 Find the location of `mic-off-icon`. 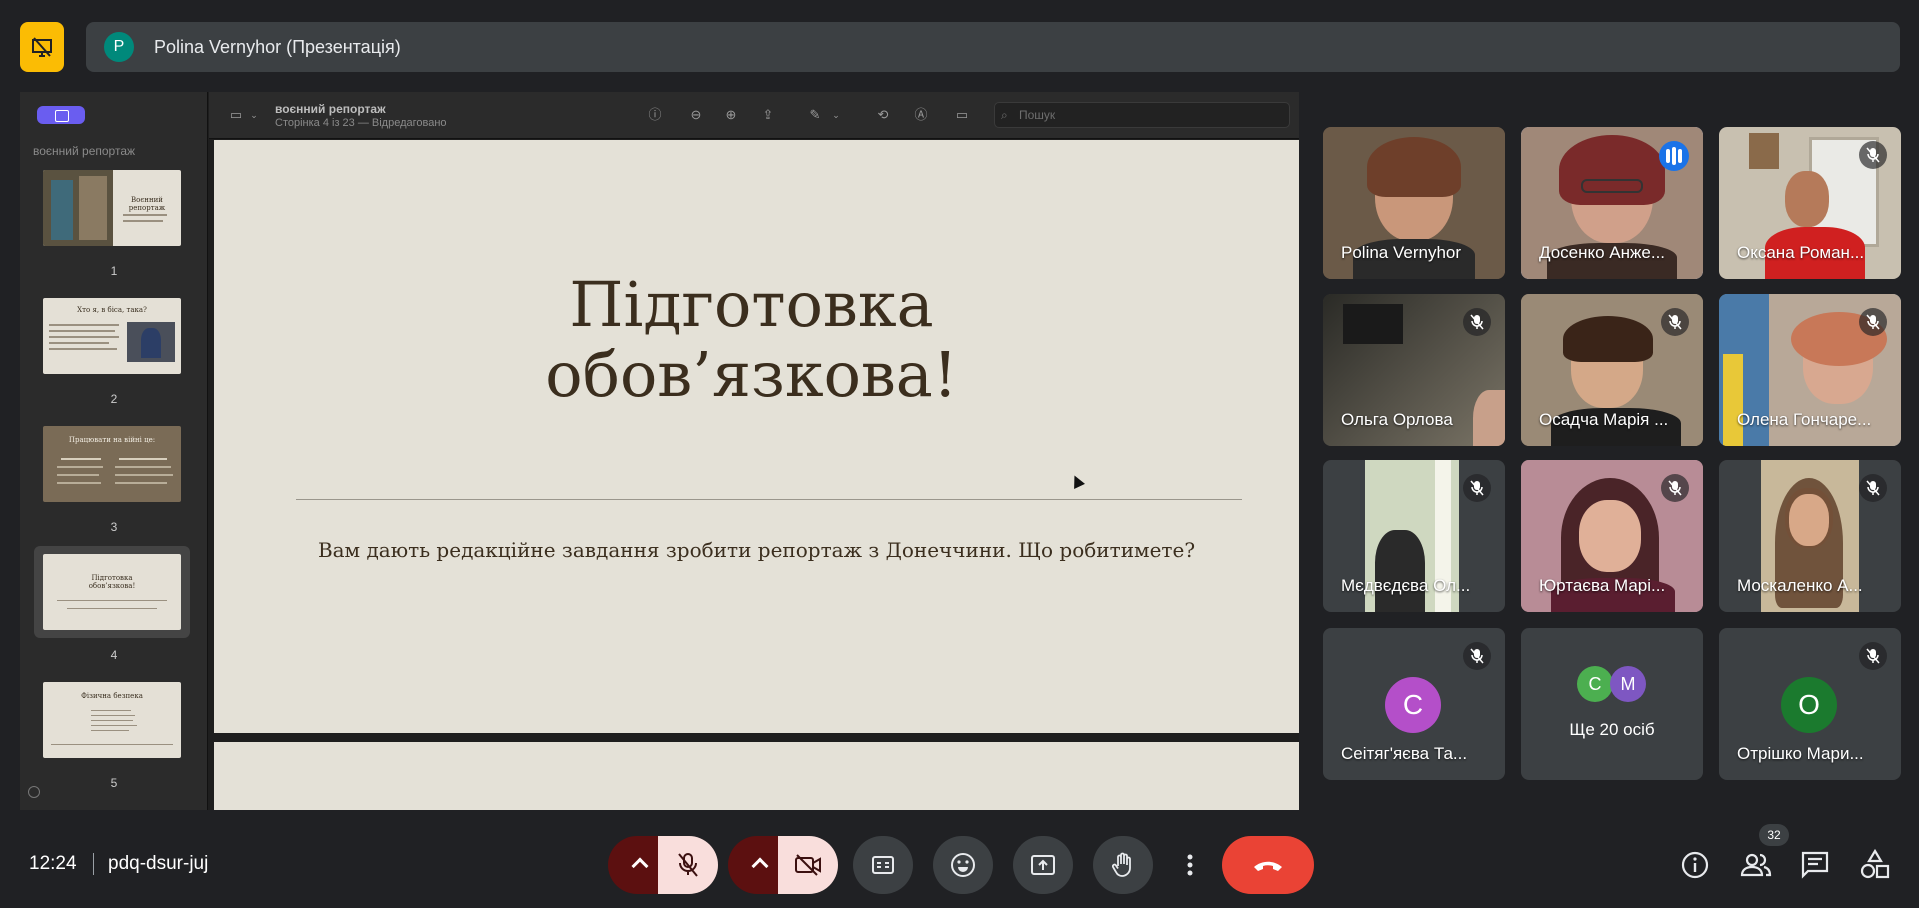

mic-off-icon is located at coordinates (688, 865).